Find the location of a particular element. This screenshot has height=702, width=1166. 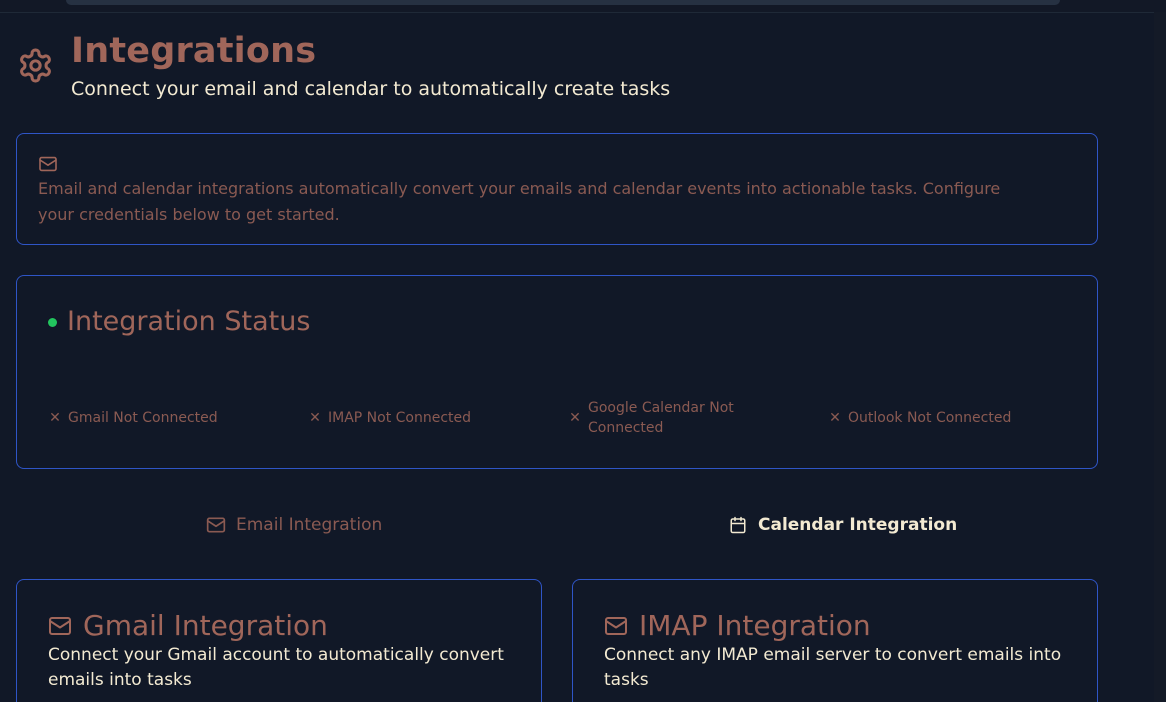

tab-label: Calendar Integration is located at coordinates (858, 525).